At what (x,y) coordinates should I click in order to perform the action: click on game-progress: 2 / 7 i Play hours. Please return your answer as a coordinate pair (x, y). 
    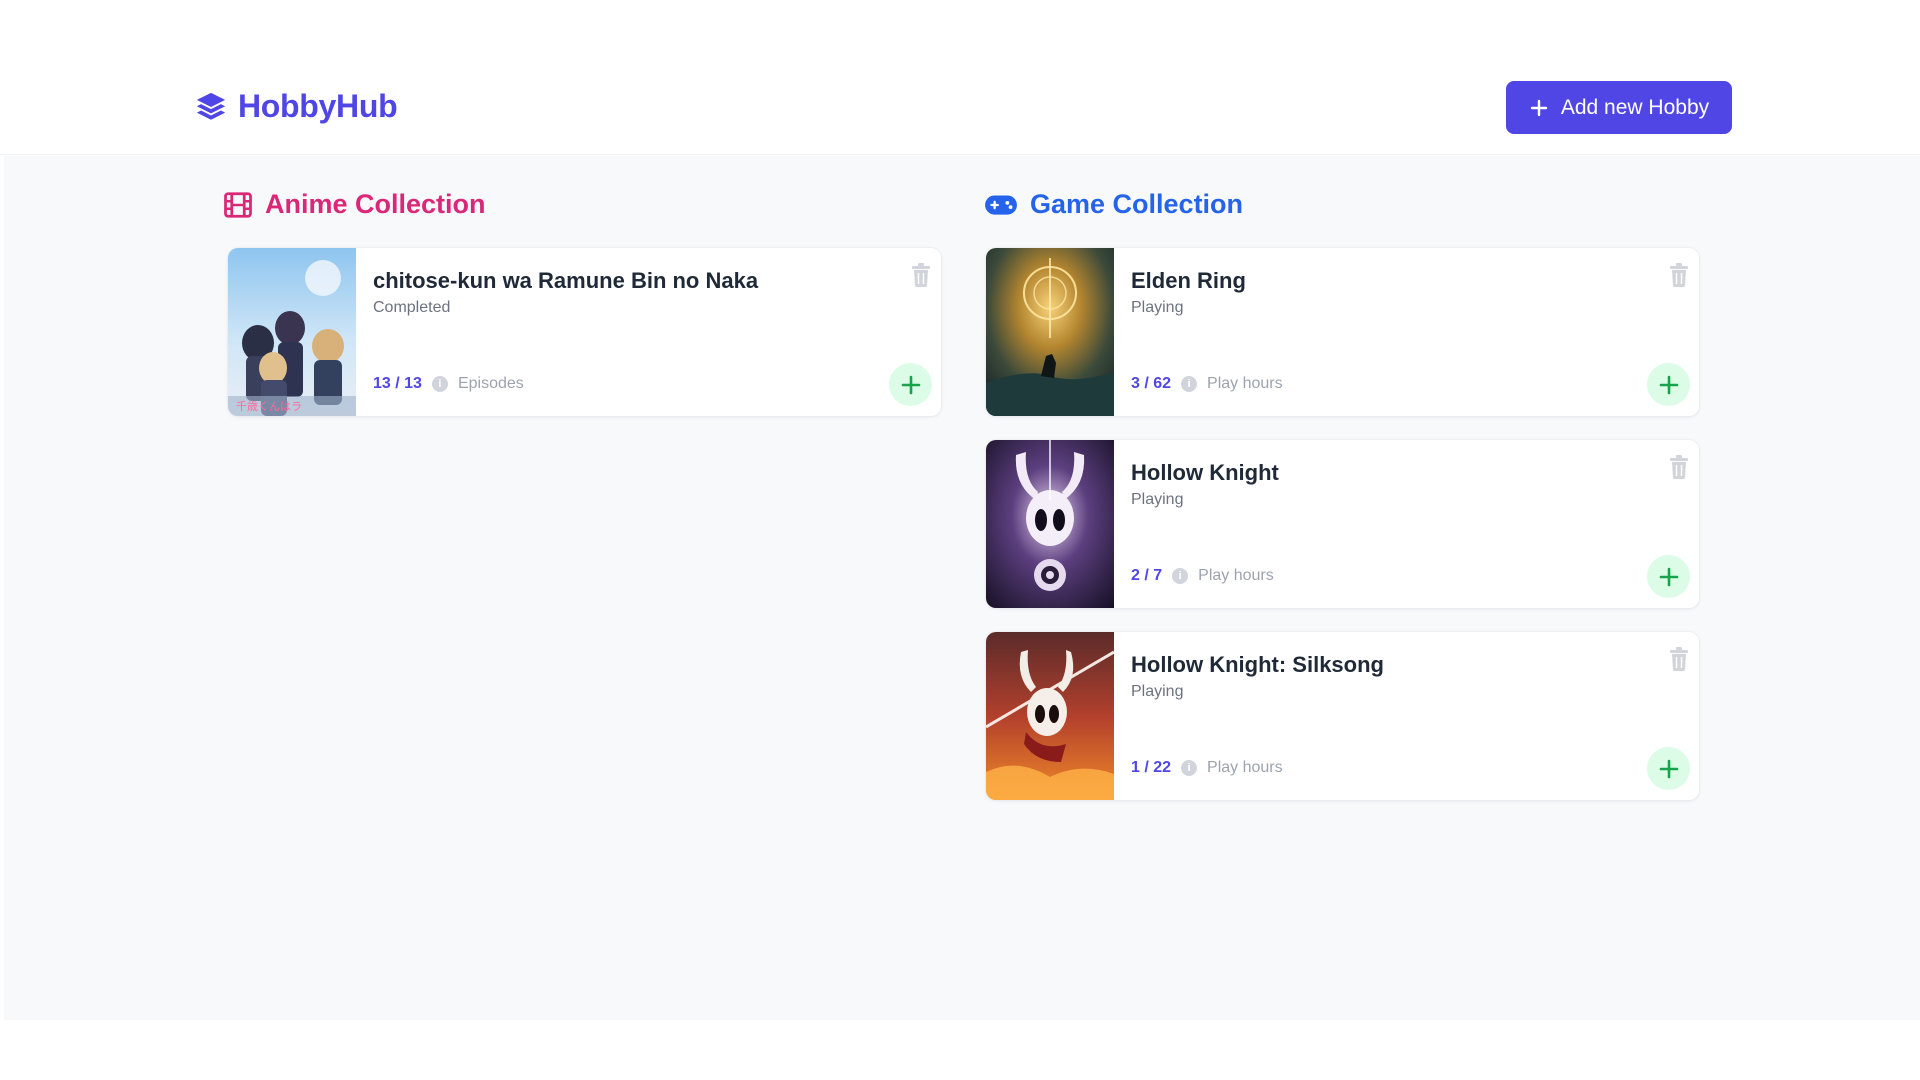
    Looking at the image, I should click on (1202, 576).